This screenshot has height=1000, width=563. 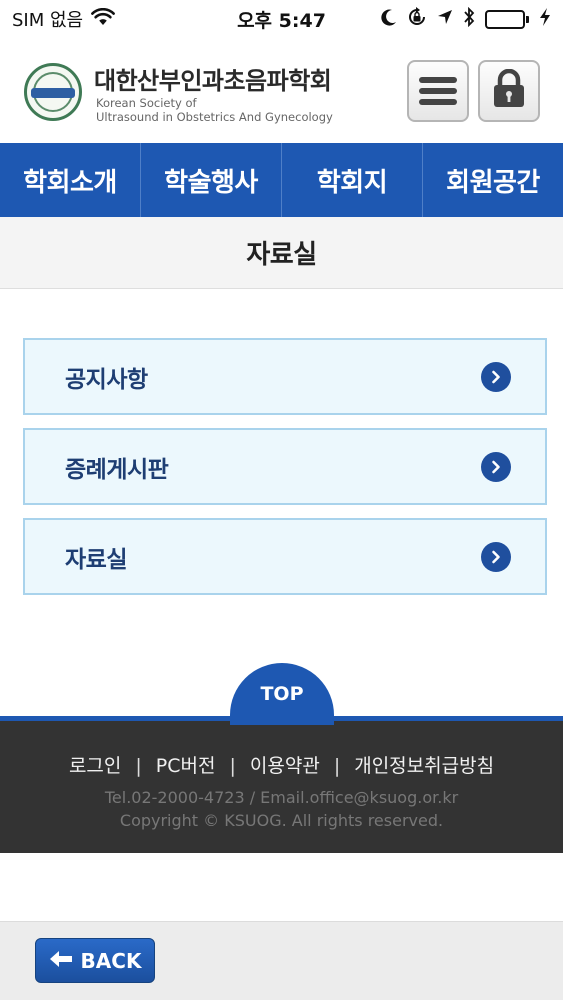 I want to click on back-button: BACK, so click(x=95, y=960).